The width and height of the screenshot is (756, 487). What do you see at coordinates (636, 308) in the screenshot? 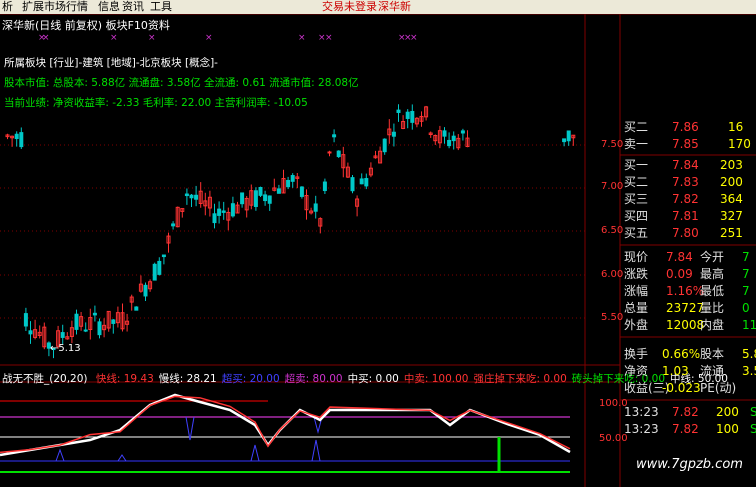
I see `stat-label: 总量` at bounding box center [636, 308].